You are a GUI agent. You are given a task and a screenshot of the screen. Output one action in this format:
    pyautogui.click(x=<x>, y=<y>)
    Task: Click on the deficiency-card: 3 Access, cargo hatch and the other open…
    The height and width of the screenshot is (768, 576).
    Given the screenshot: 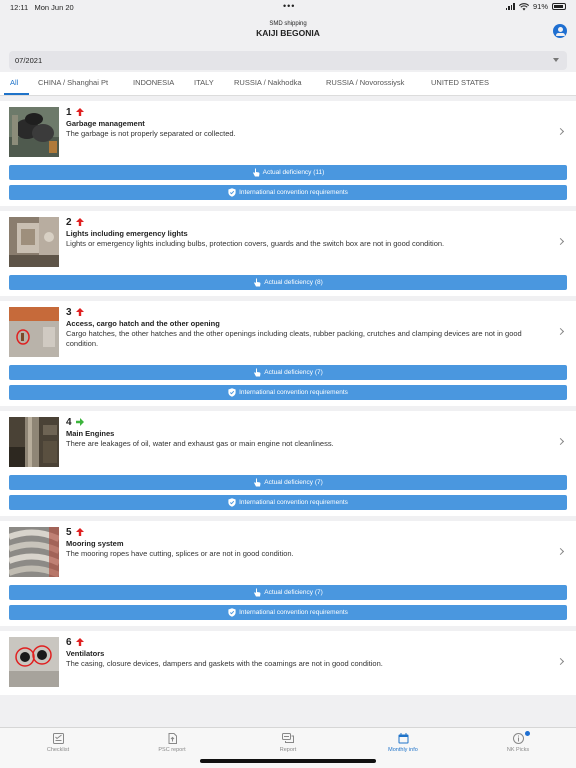 What is the action you would take?
    pyautogui.click(x=288, y=353)
    